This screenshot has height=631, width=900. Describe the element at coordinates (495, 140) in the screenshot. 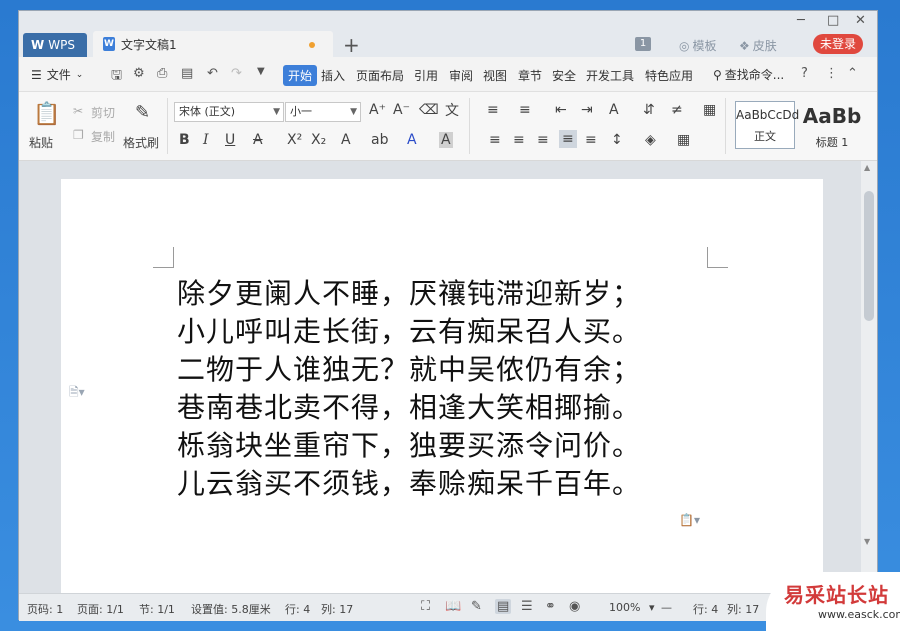

I see `align-left-icon: ≡` at that location.